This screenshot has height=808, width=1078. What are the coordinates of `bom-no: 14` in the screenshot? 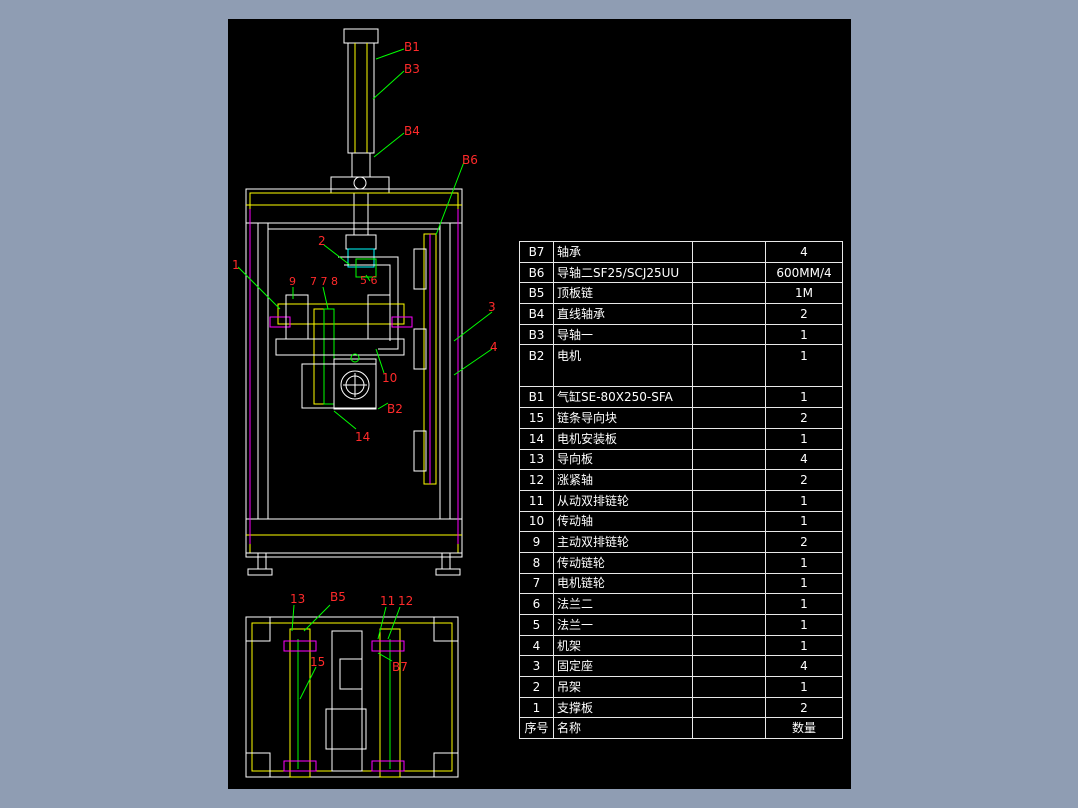 It's located at (536, 438).